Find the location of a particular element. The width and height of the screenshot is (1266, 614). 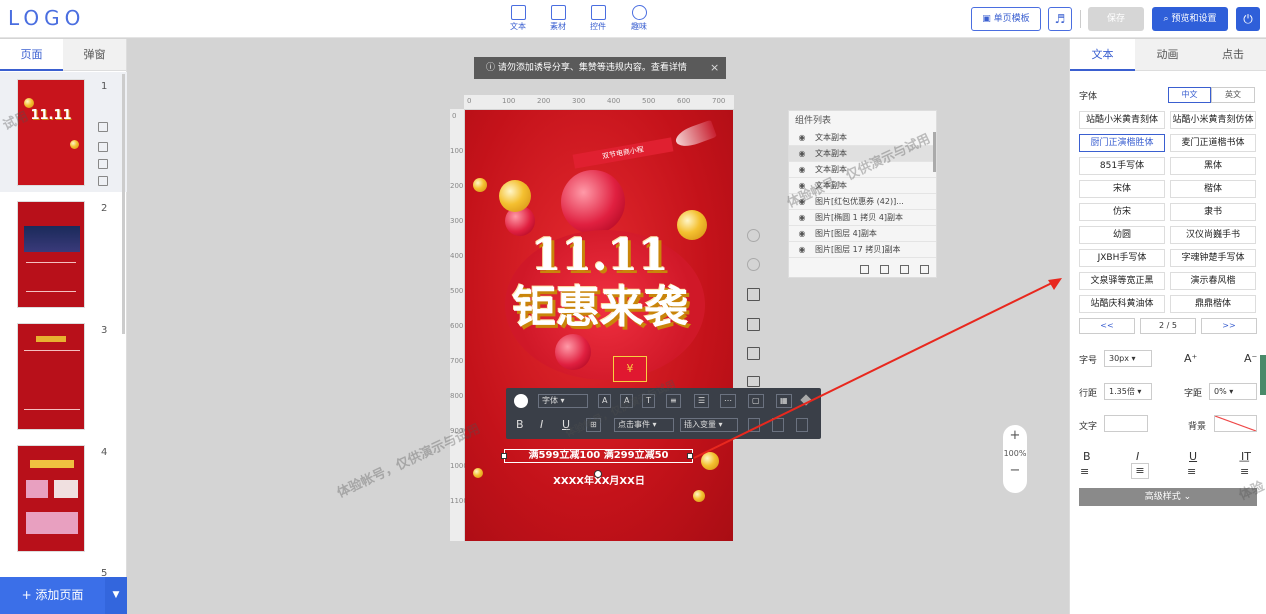

tab-pages: 页面 is located at coordinates (31, 55).